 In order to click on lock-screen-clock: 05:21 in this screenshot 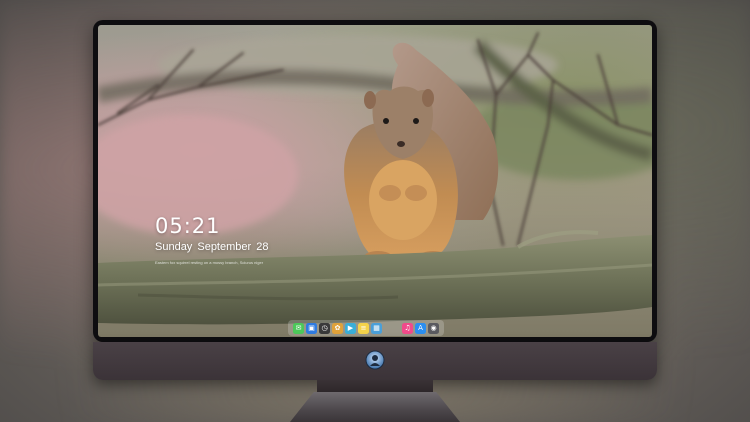, I will do `click(188, 226)`.